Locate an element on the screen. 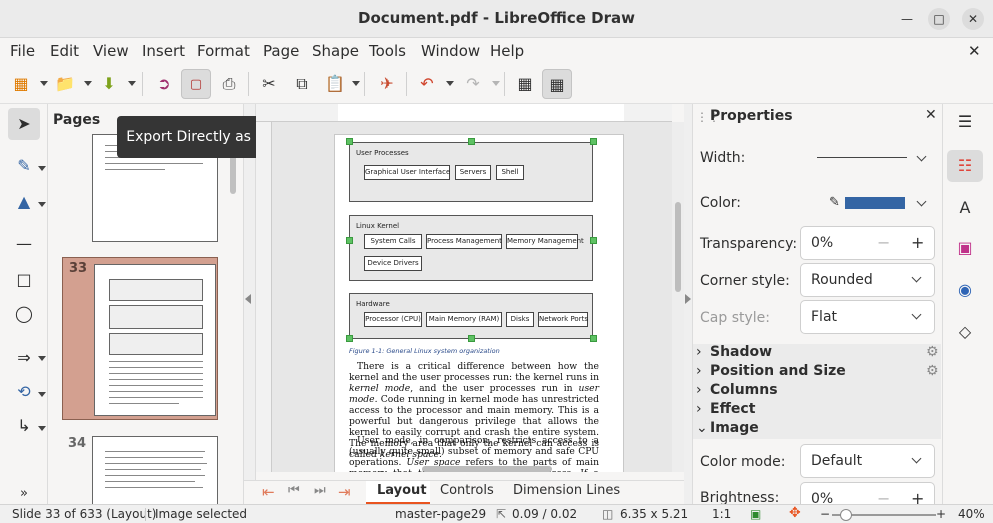 This screenshot has height=523, width=993. undo-dropdown-icon is located at coordinates (450, 83).